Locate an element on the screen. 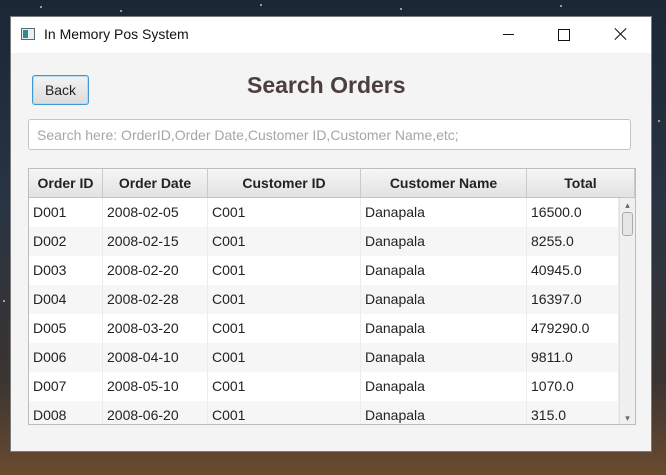  cell-order-id: D006 is located at coordinates (66, 357).